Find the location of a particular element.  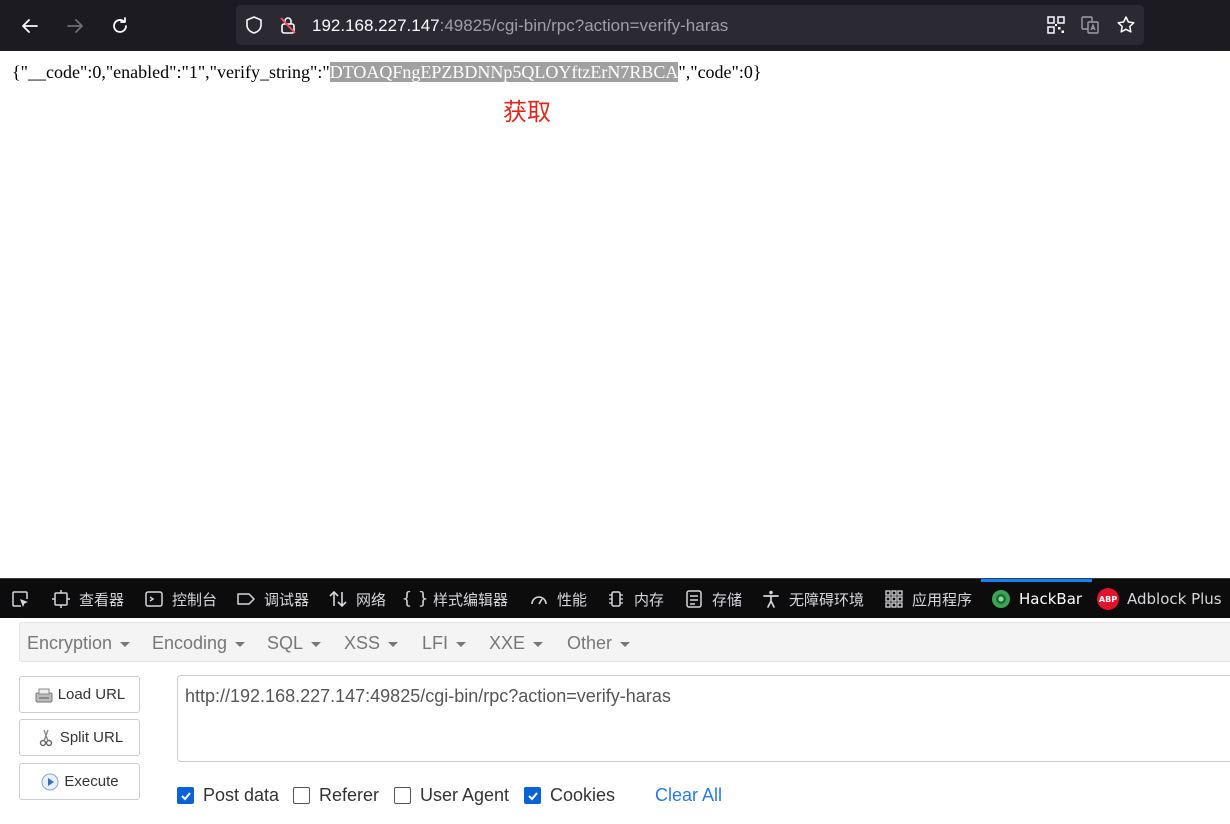

menu-xxe: XXE is located at coordinates (516, 643).